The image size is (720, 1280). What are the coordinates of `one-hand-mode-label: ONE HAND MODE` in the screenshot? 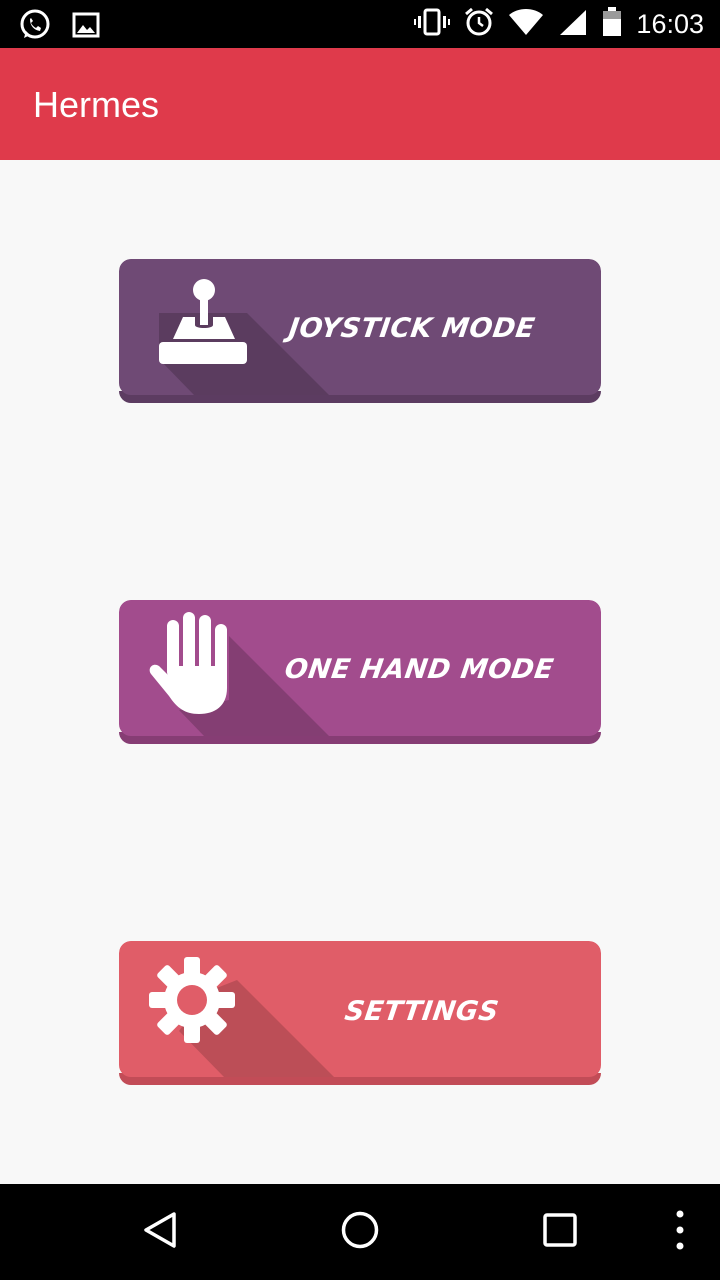 It's located at (419, 669).